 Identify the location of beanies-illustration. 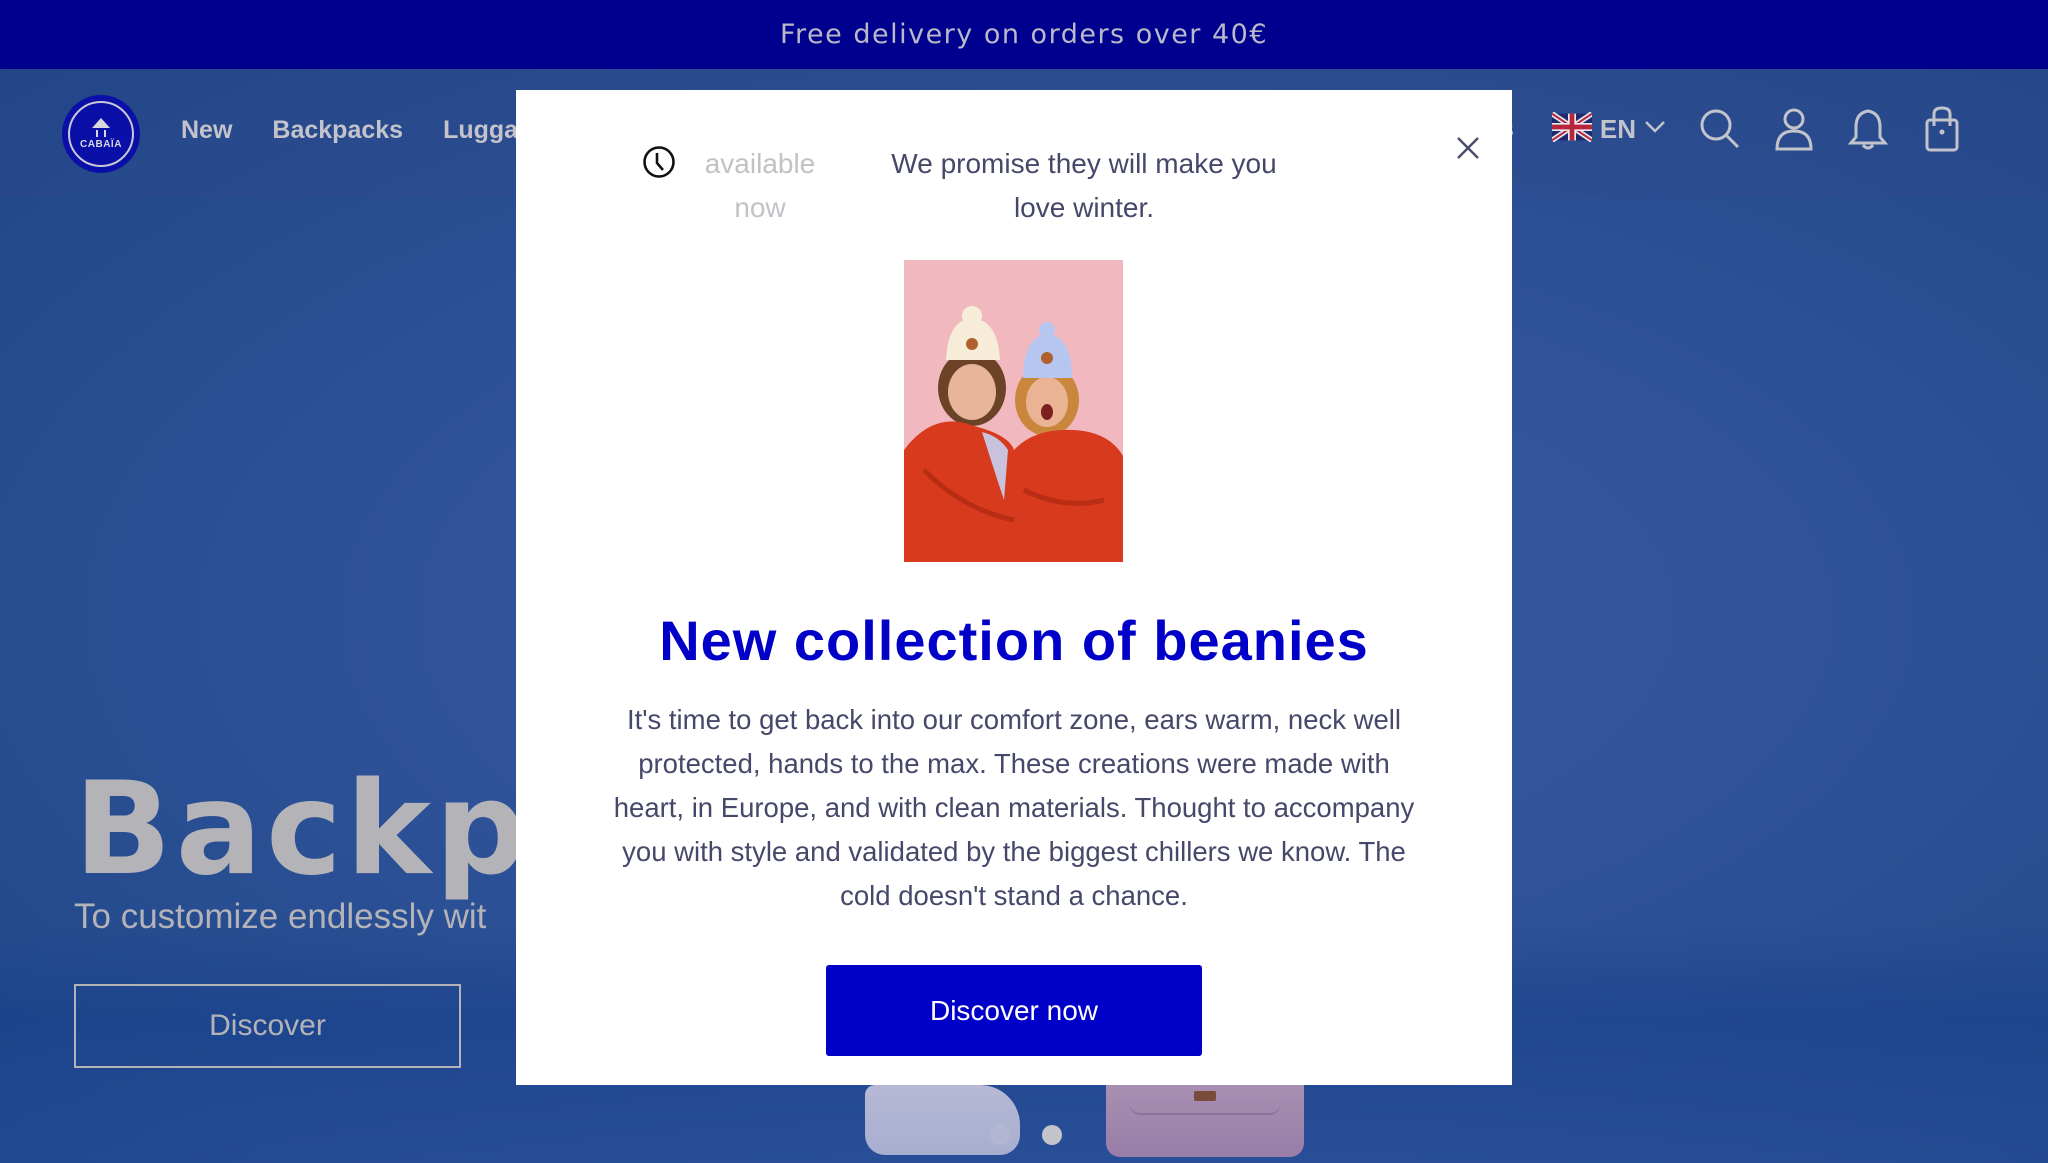
(1013, 411).